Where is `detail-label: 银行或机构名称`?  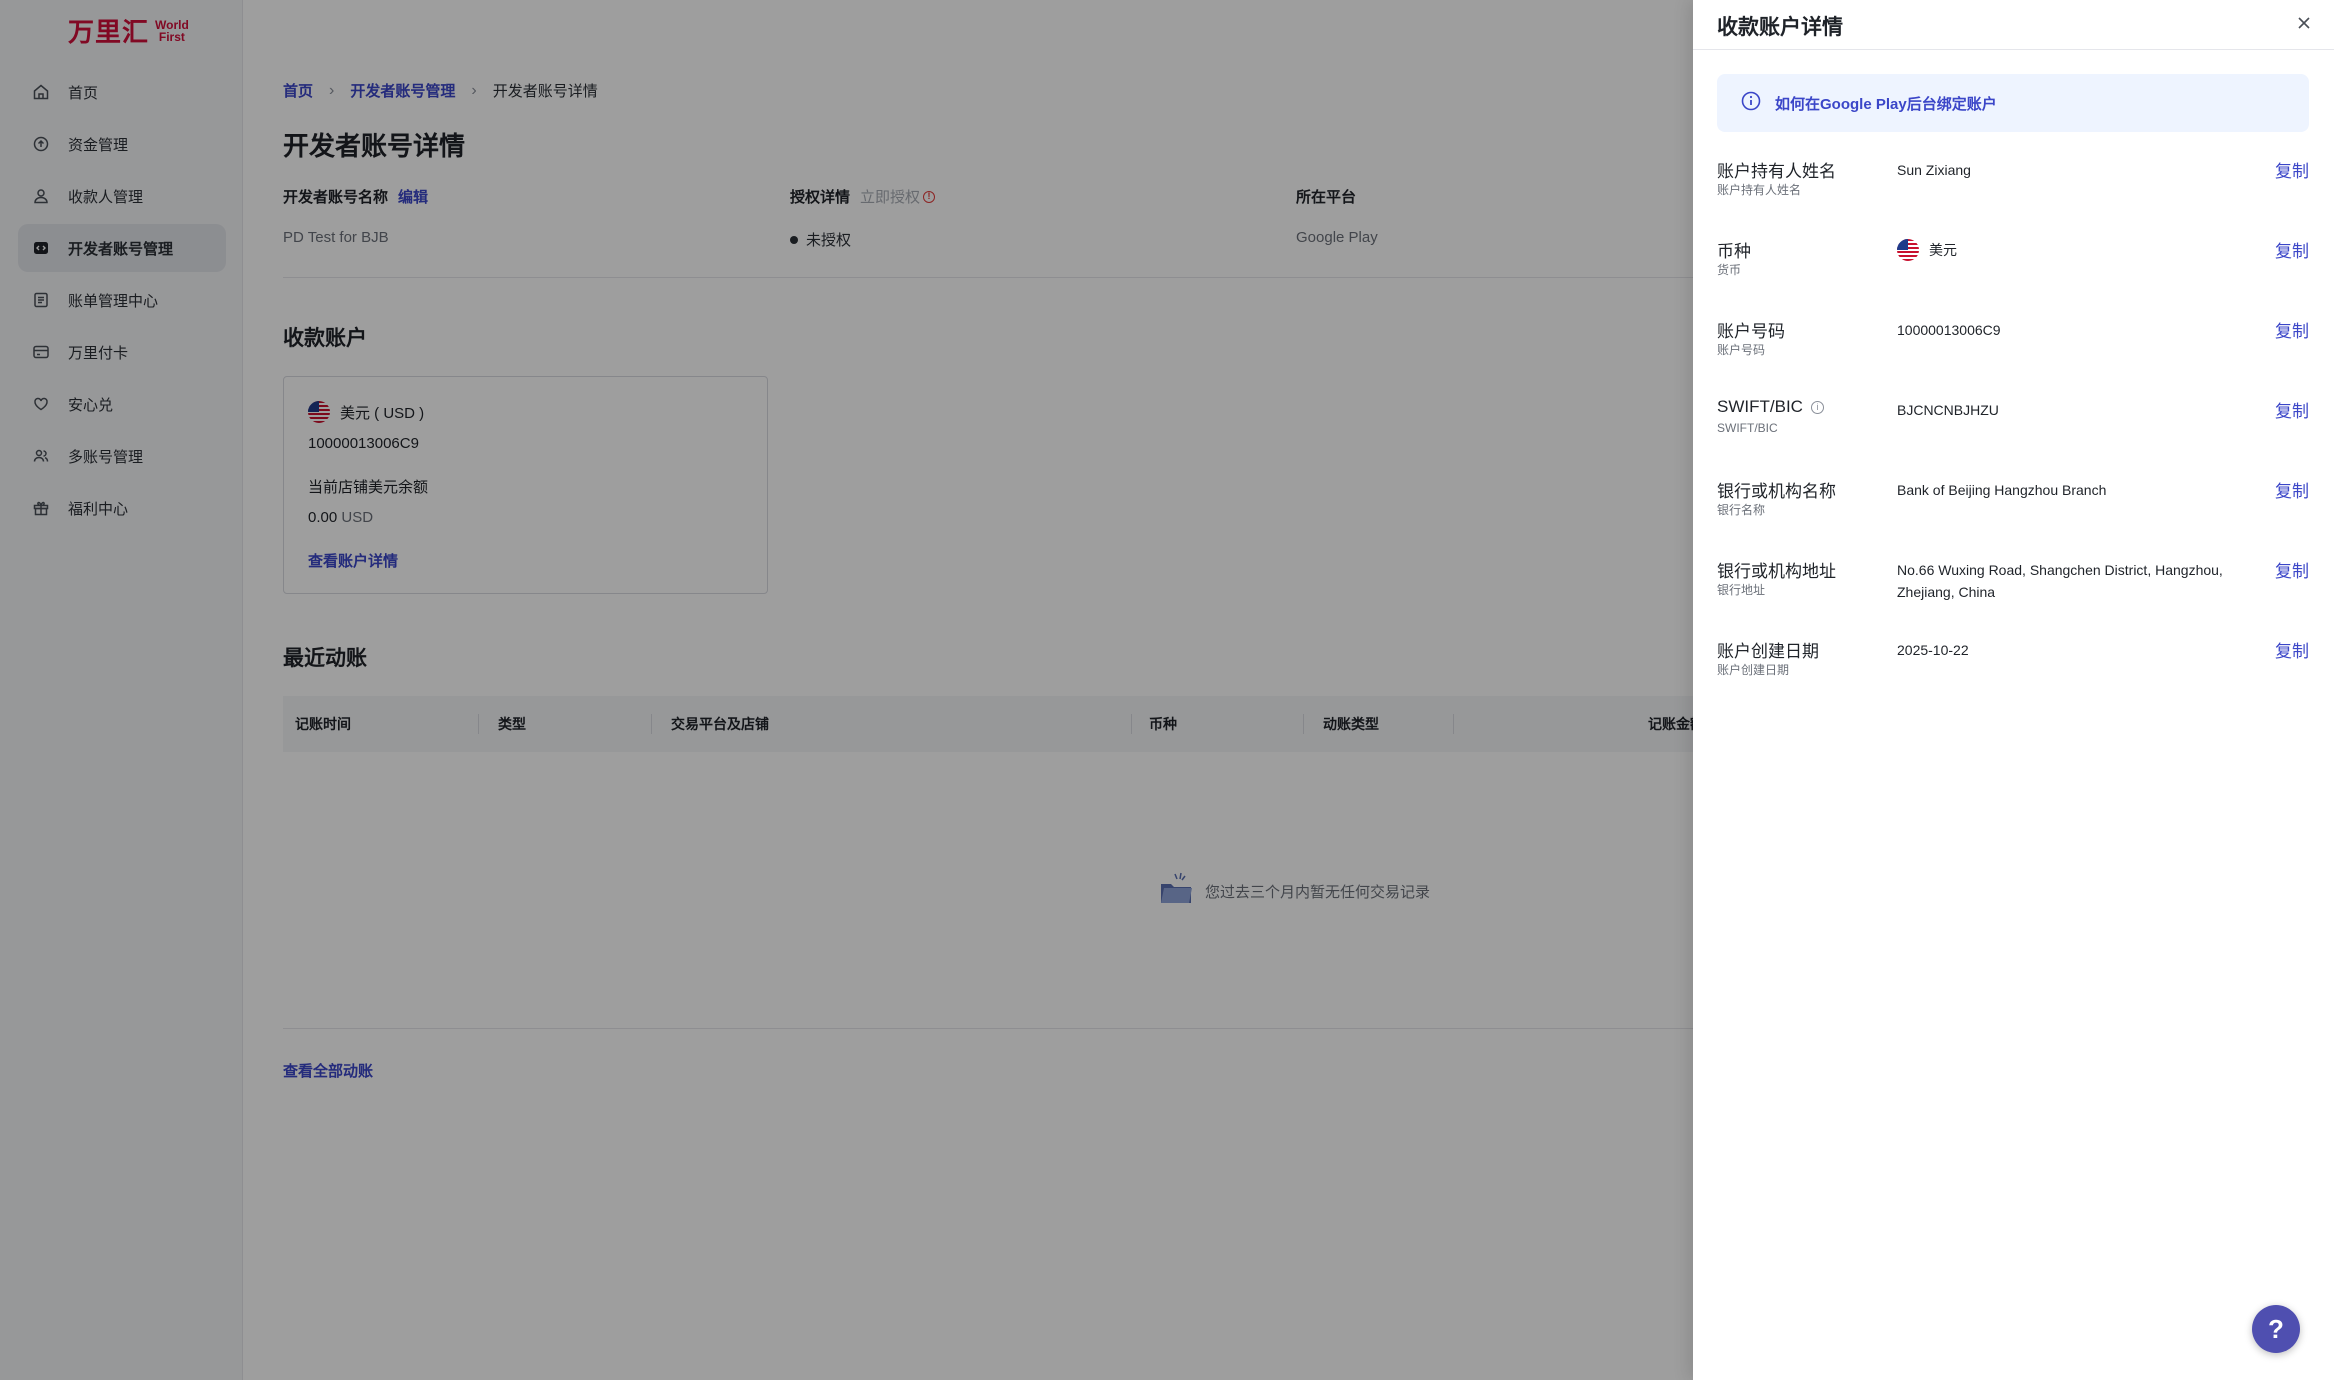
detail-label: 银行或机构名称 is located at coordinates (1776, 491).